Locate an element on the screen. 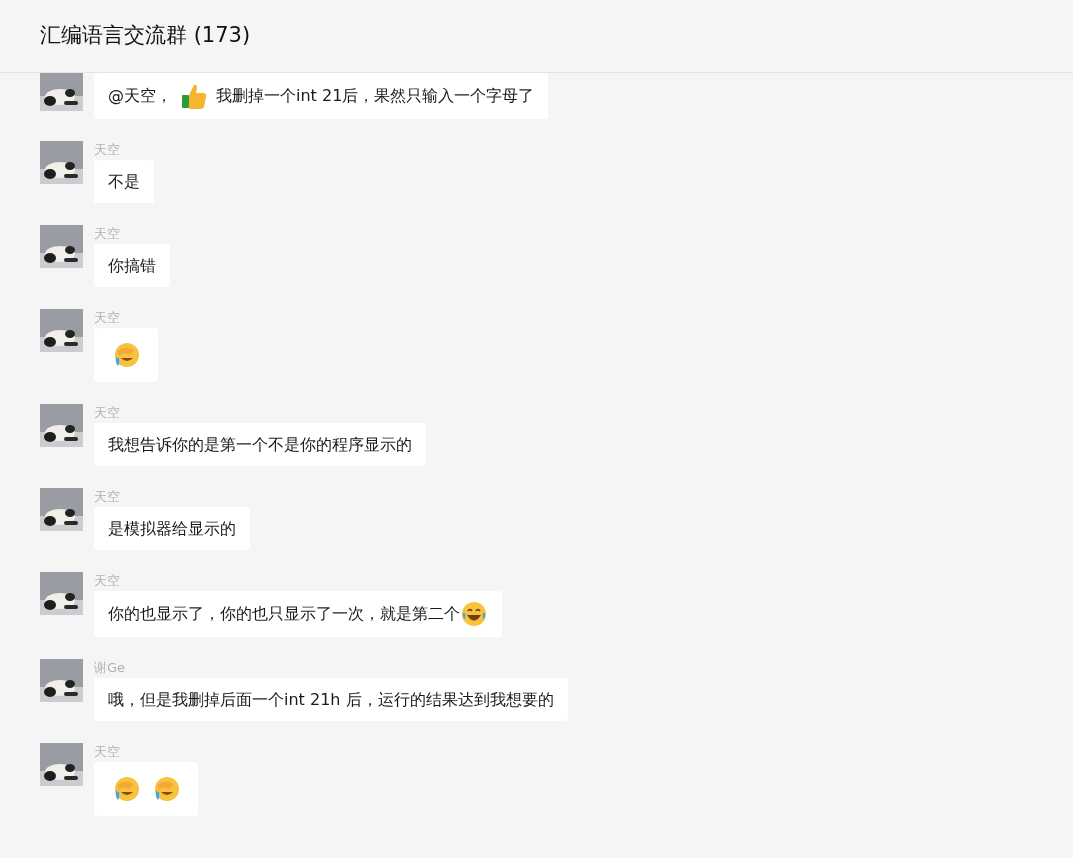 This screenshot has width=1073, height=858. message-text: 你的也显示了，你的也只显示了一次，就是第二个 is located at coordinates (284, 614).